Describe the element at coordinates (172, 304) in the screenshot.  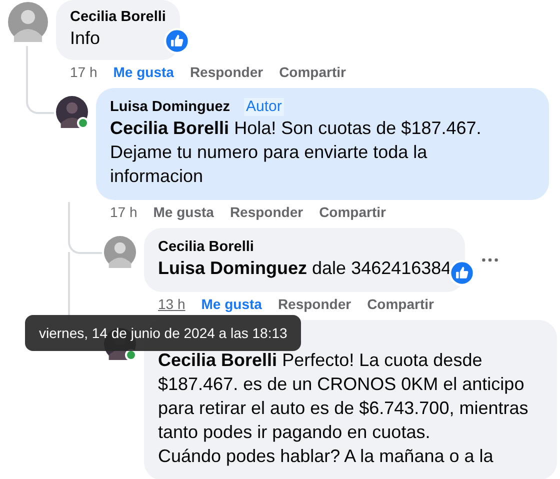
I see `timestamp-link: 13 h` at that location.